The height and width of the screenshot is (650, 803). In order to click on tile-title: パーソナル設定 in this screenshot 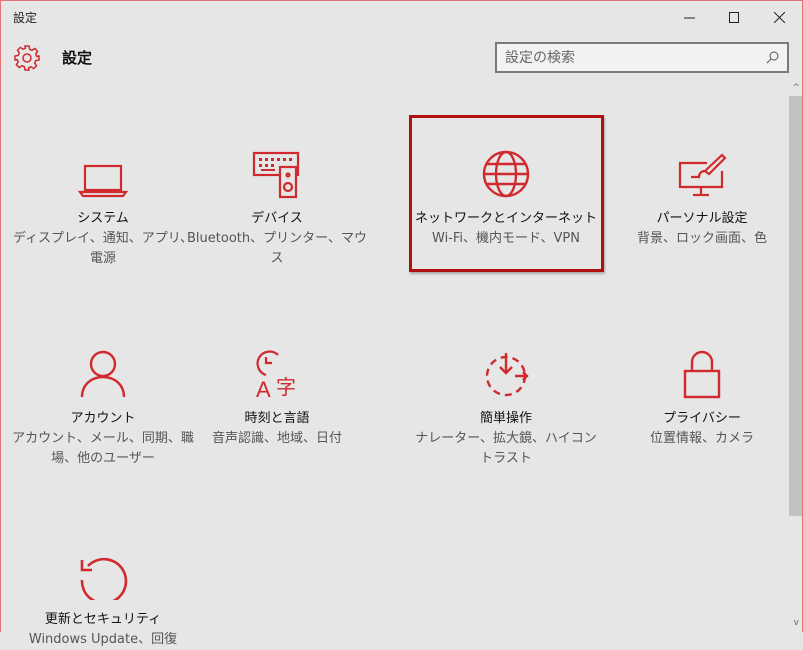, I will do `click(702, 218)`.